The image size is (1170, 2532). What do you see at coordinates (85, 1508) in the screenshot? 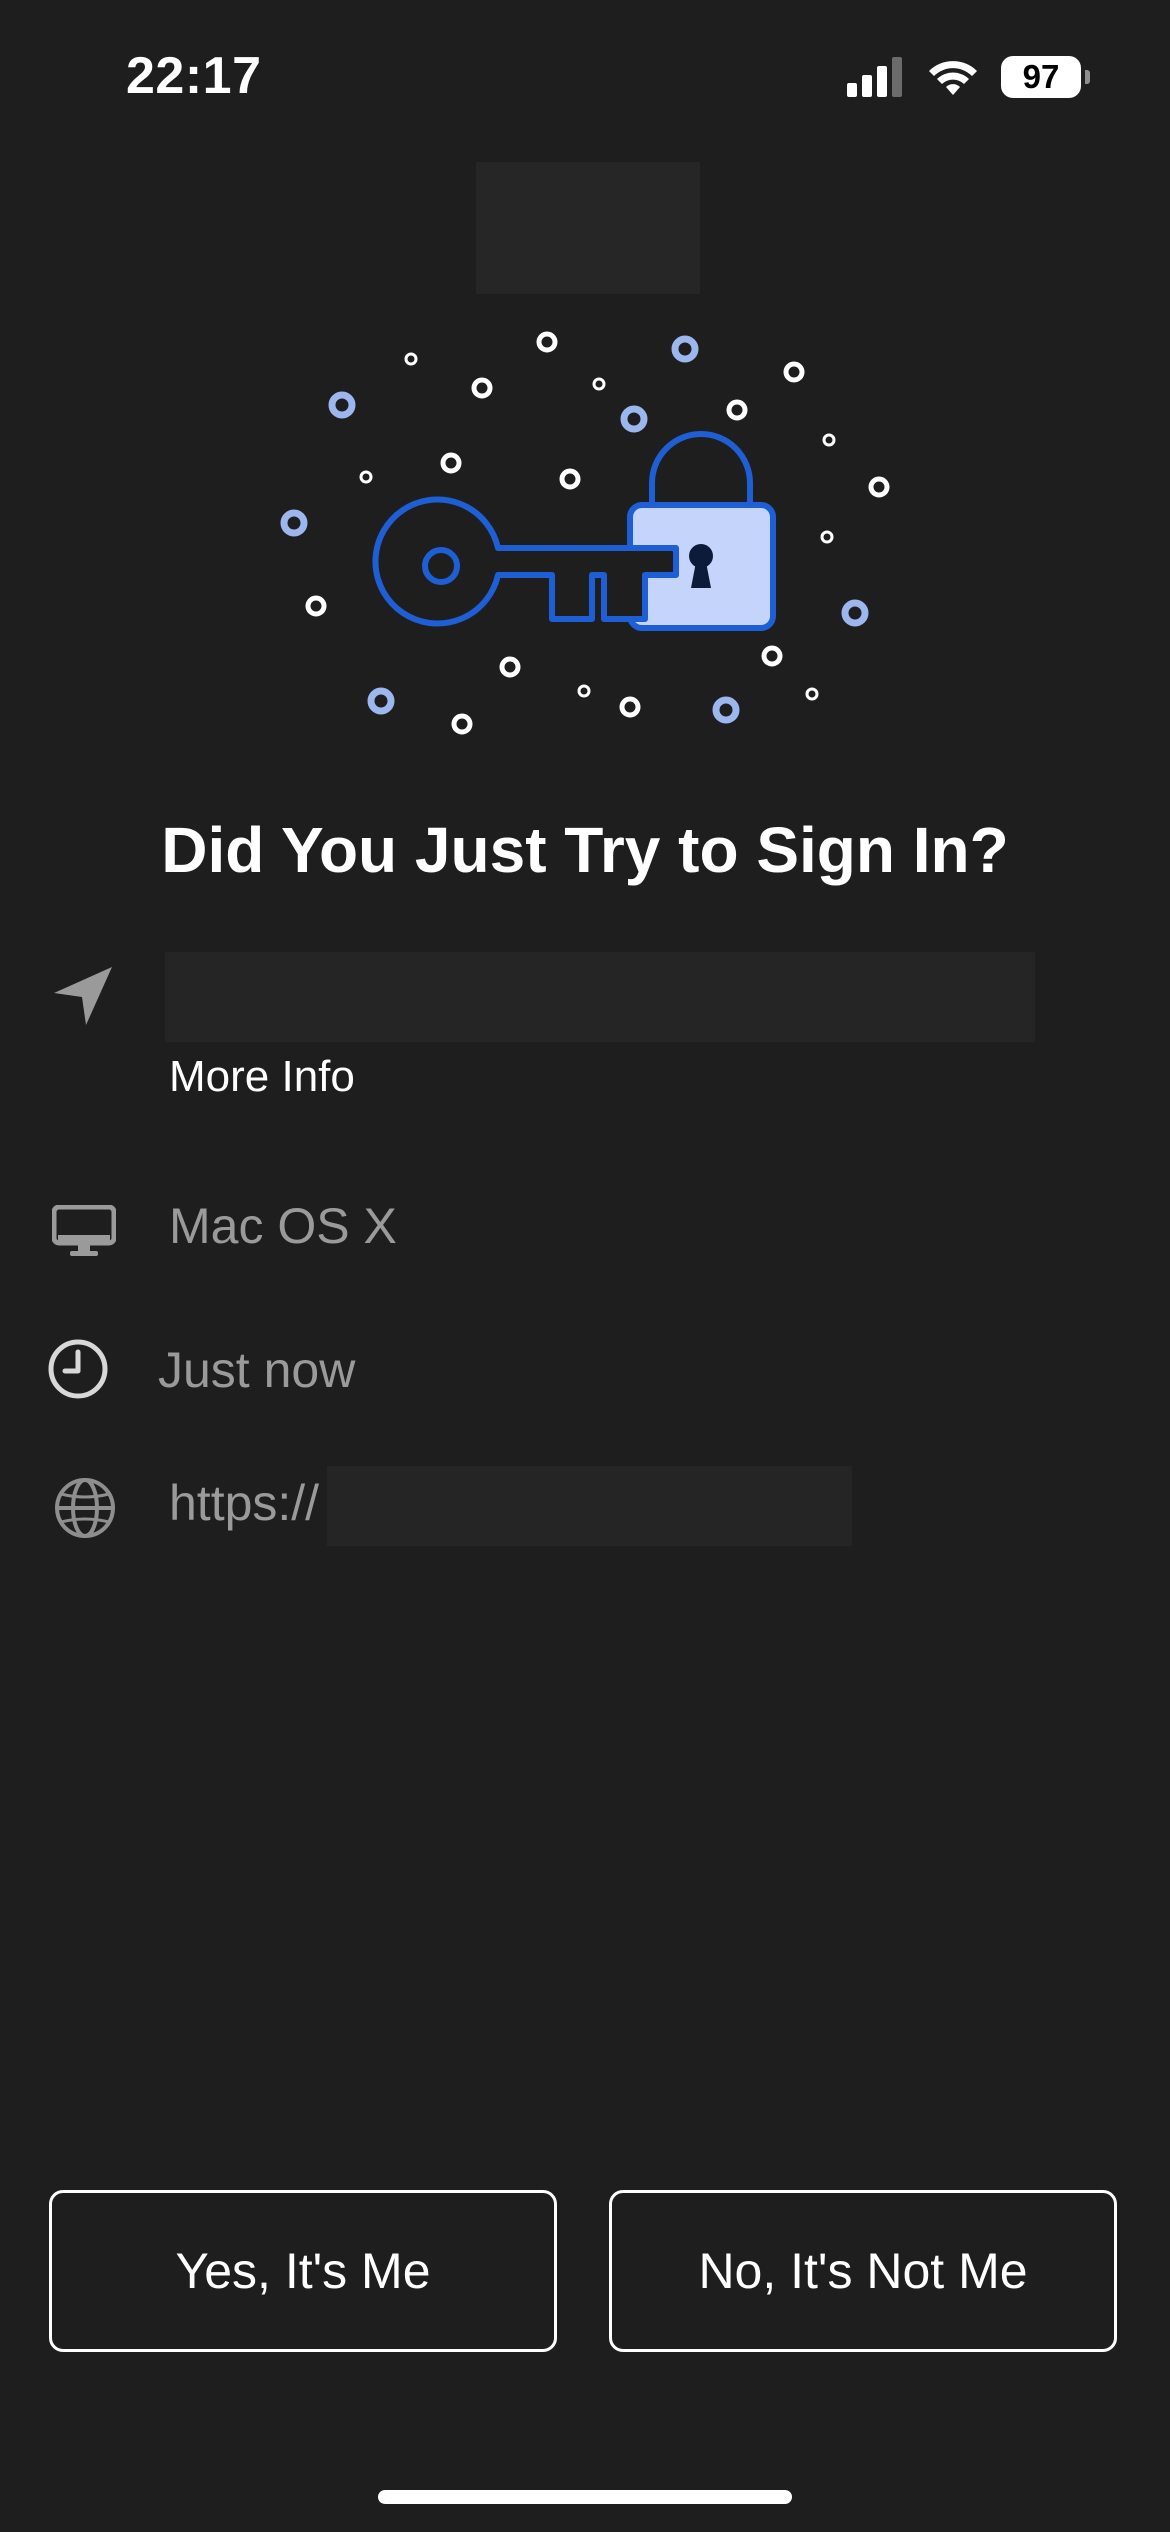
I see `globe-icon` at bounding box center [85, 1508].